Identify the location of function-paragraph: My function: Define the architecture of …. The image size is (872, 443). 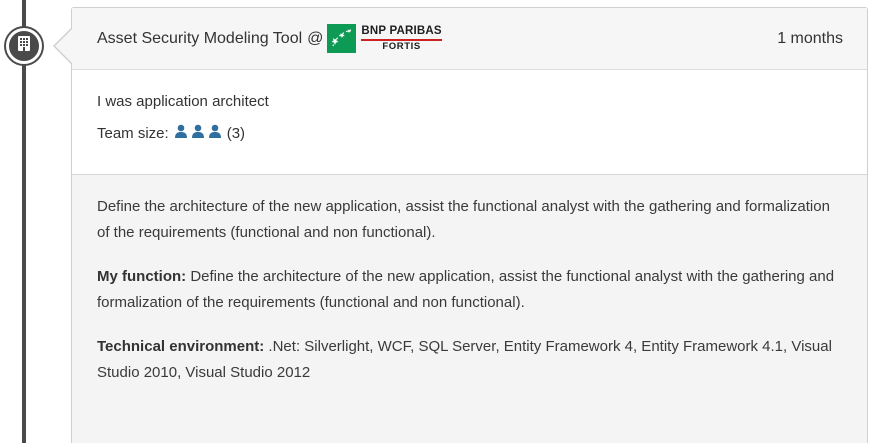
(469, 290).